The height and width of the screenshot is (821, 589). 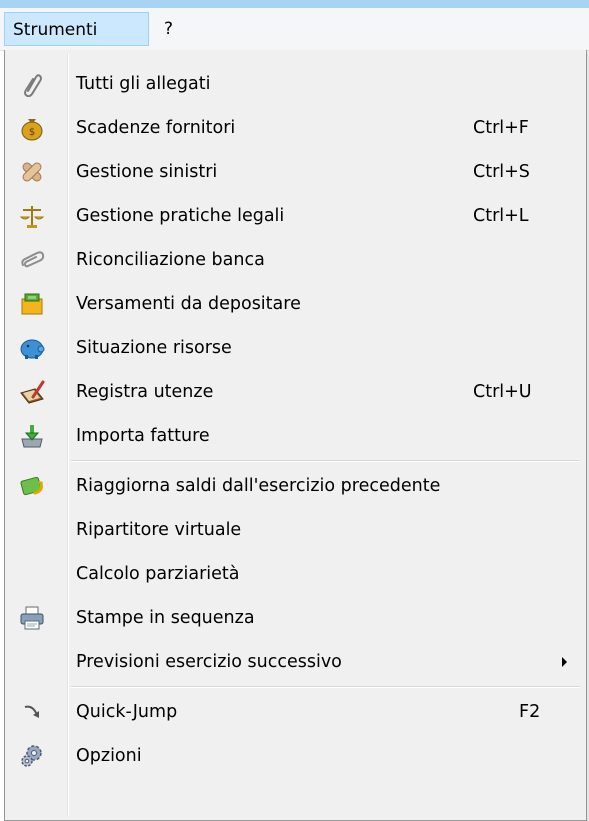 What do you see at coordinates (154, 348) in the screenshot?
I see `menu-item-label: Situazione risorse` at bounding box center [154, 348].